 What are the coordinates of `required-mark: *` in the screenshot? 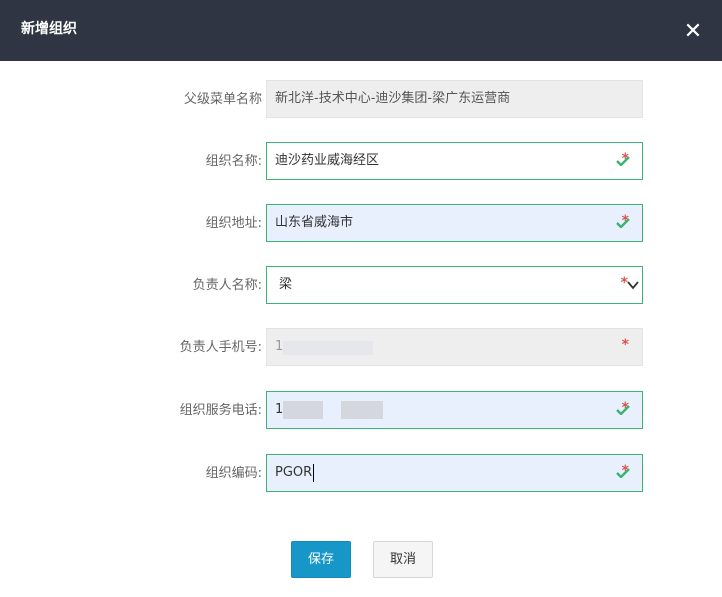 It's located at (625, 345).